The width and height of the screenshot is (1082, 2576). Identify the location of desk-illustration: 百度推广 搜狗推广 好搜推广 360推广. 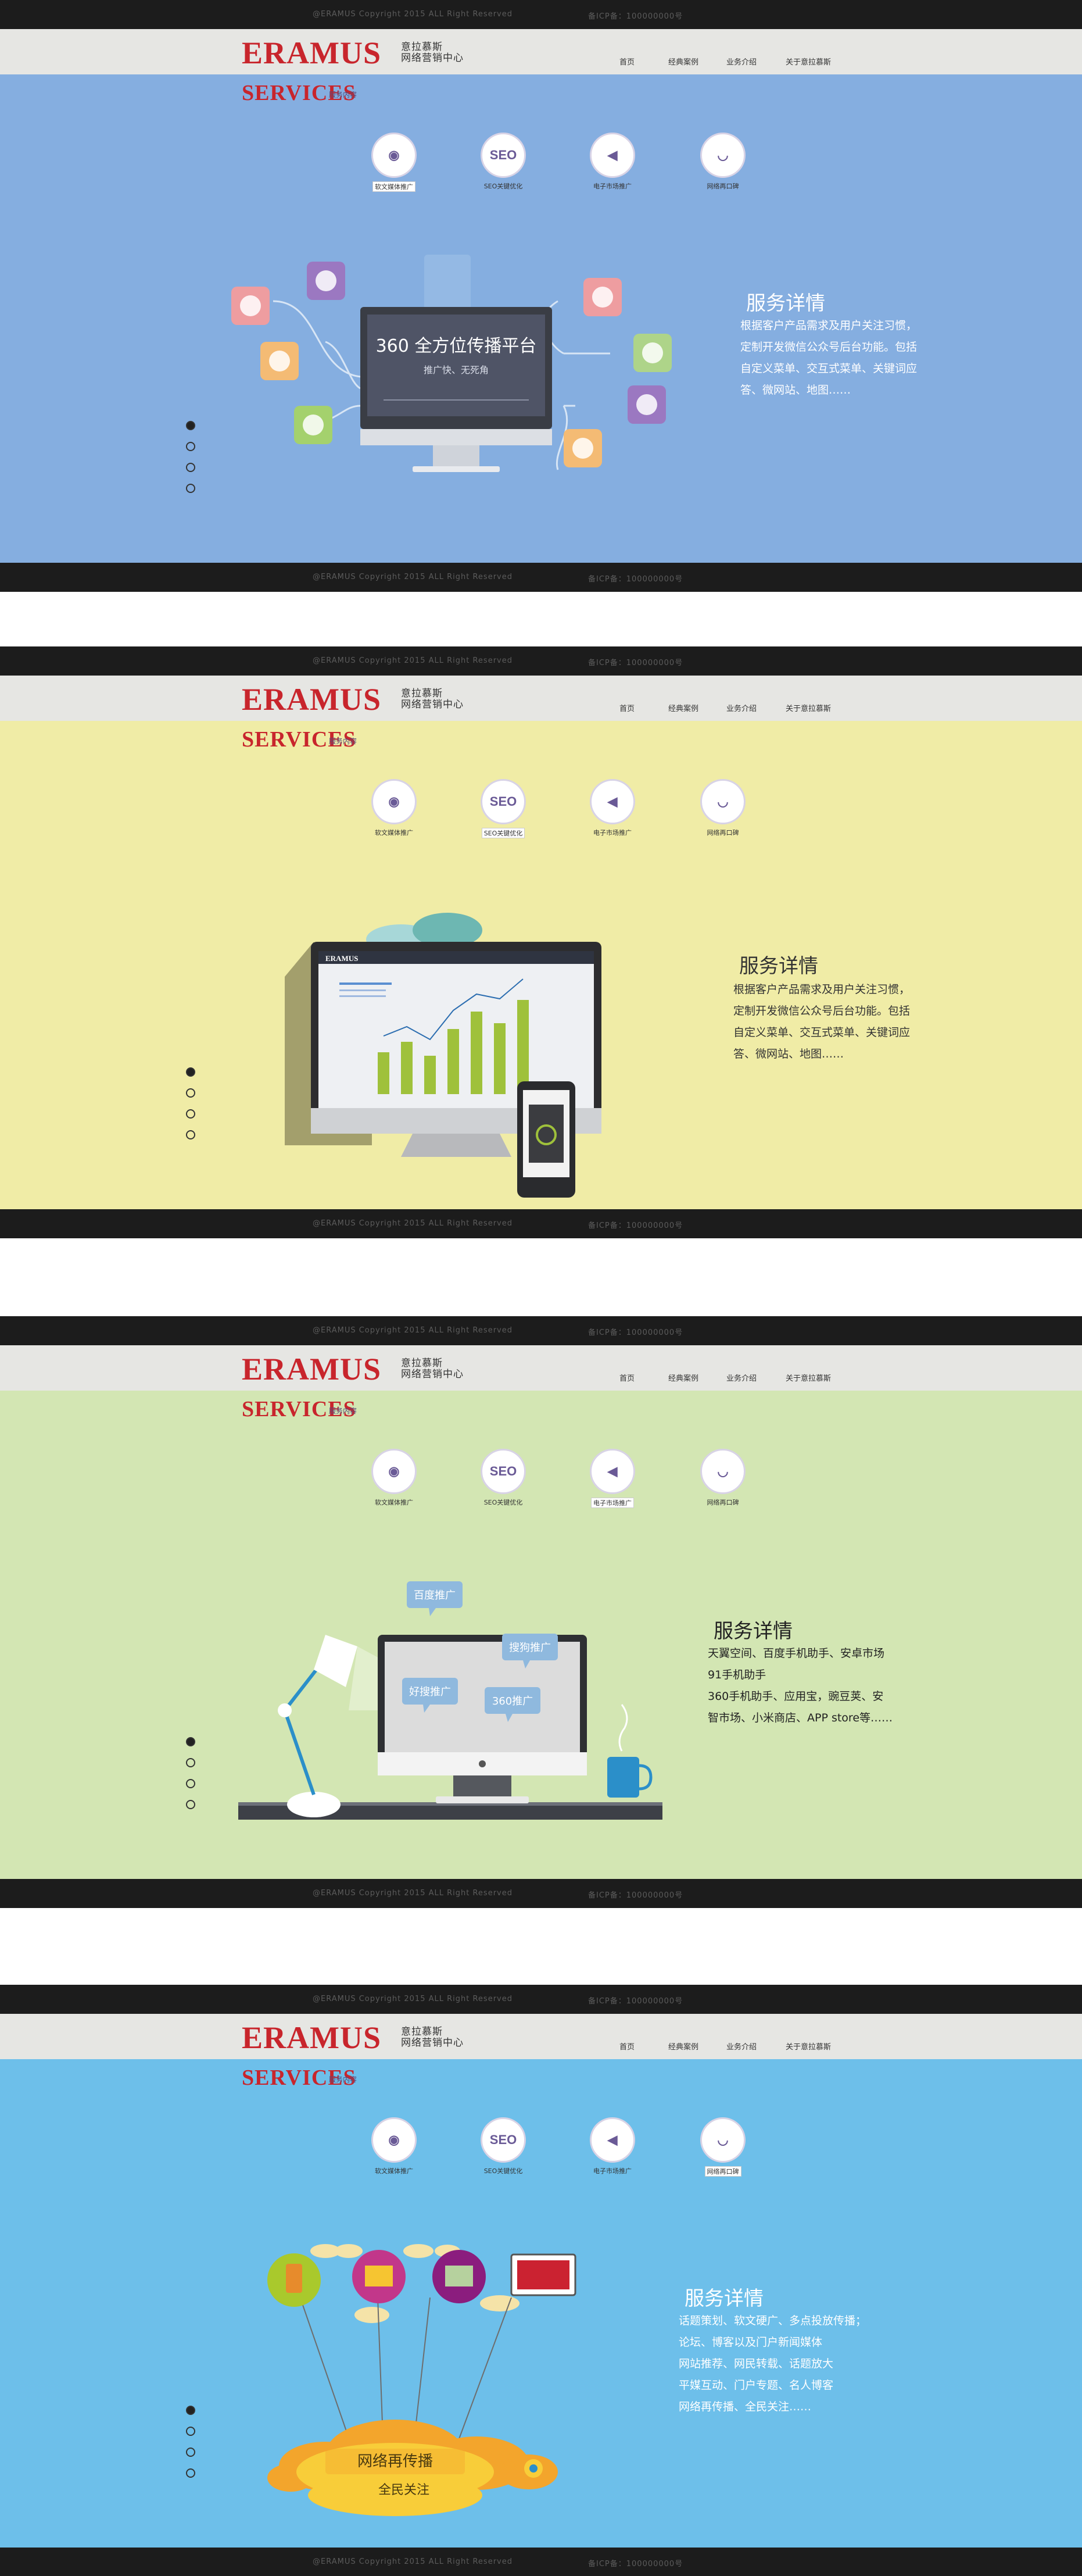
(450, 1700).